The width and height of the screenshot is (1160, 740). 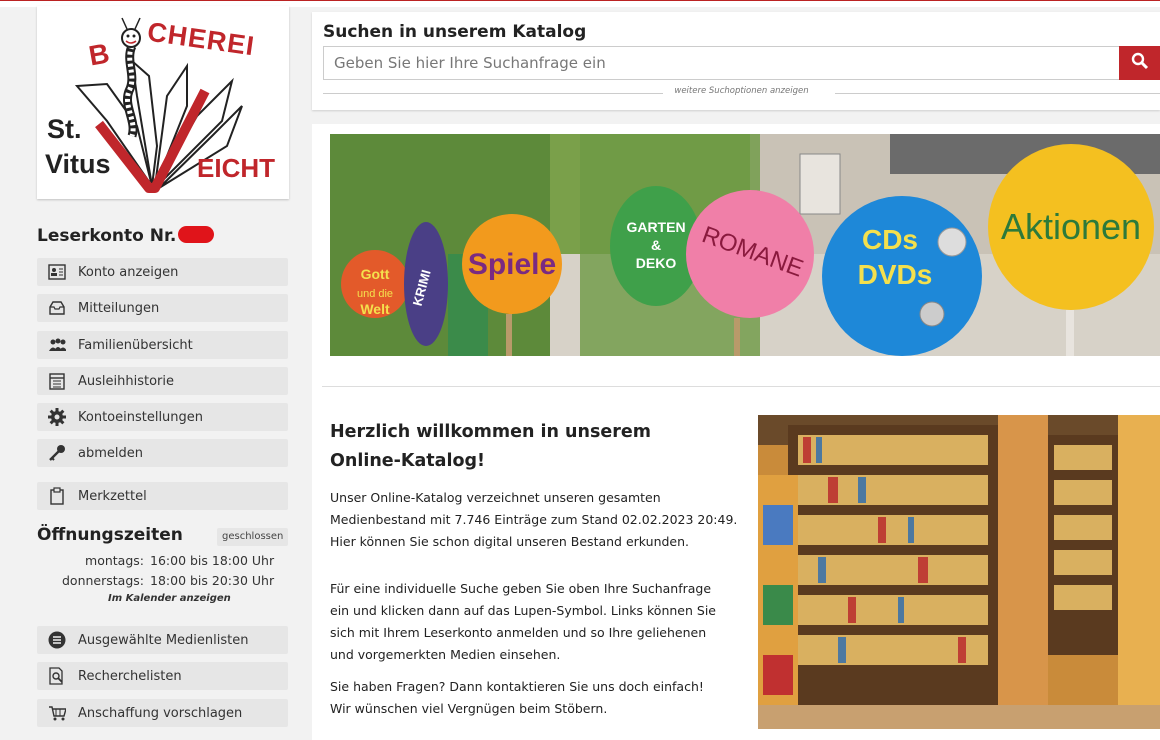 I want to click on status-badge: geschlossen, so click(x=253, y=537).